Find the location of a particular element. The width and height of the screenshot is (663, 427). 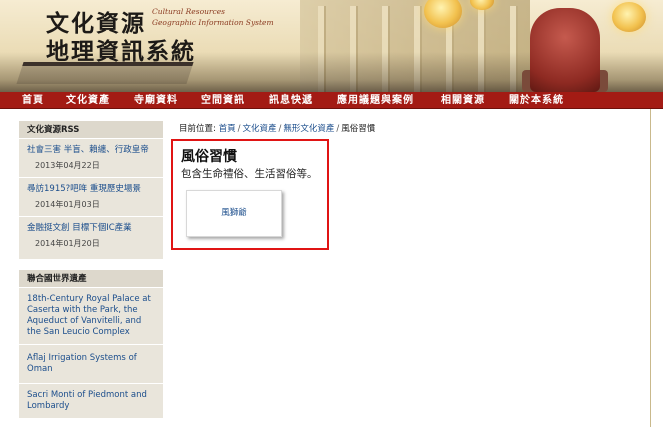

stone-lion-image is located at coordinates (565, 50).